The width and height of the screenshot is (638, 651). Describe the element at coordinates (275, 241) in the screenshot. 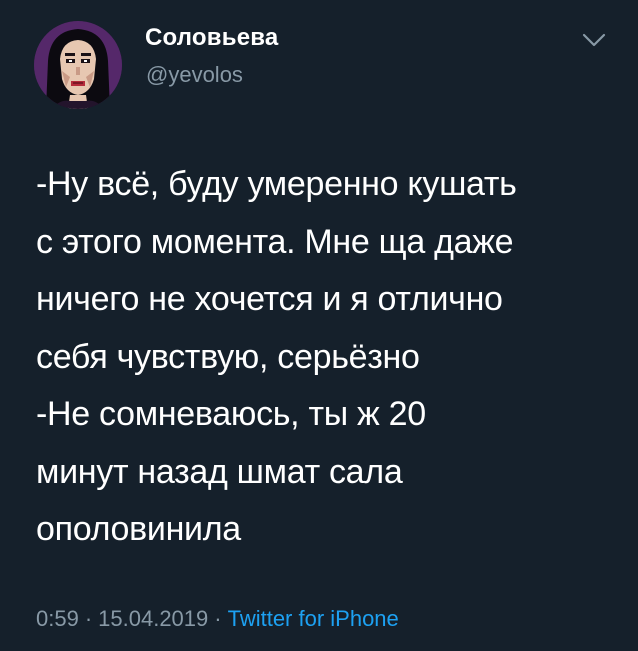

I see `tweet-text-line: с этого момента. Мне ща даже` at that location.